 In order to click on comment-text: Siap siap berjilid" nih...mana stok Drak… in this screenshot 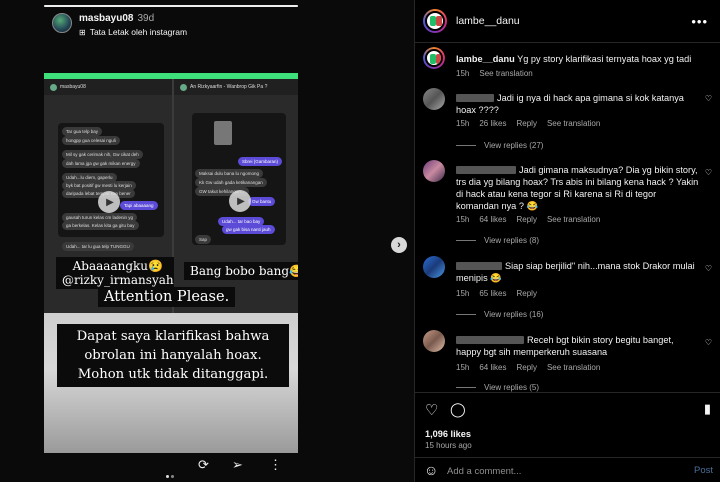, I will do `click(578, 272)`.